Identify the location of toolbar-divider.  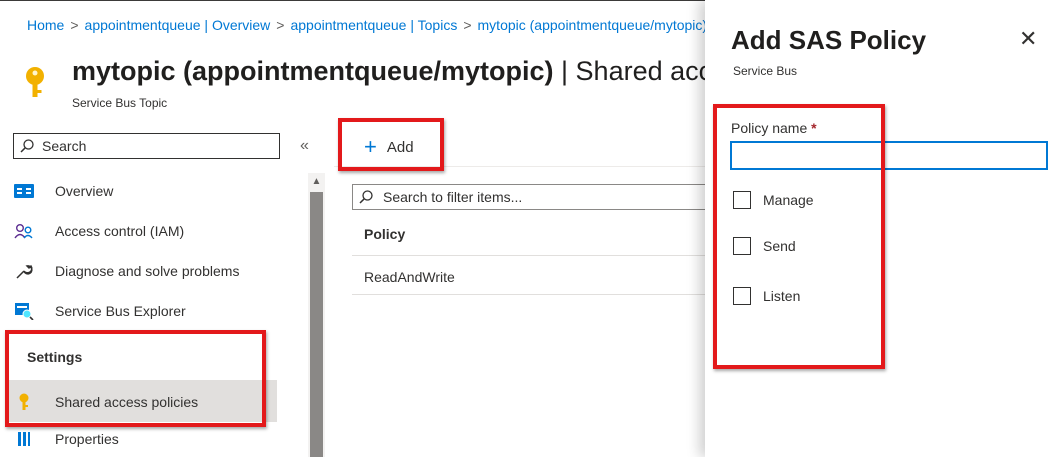
(519, 166).